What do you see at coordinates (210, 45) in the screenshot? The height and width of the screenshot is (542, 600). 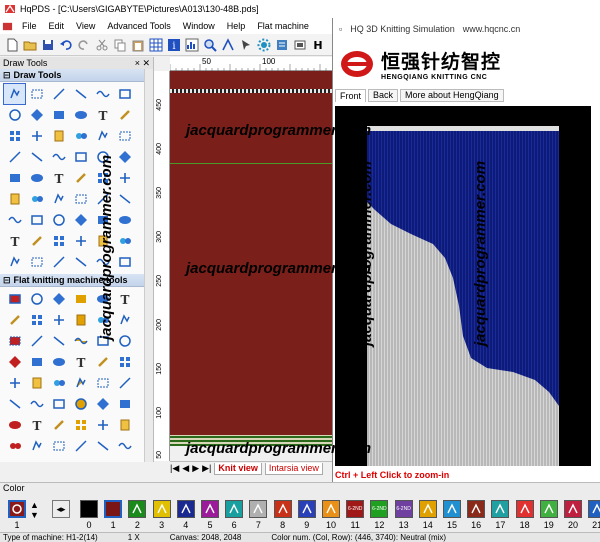 I see `zoom-icon` at bounding box center [210, 45].